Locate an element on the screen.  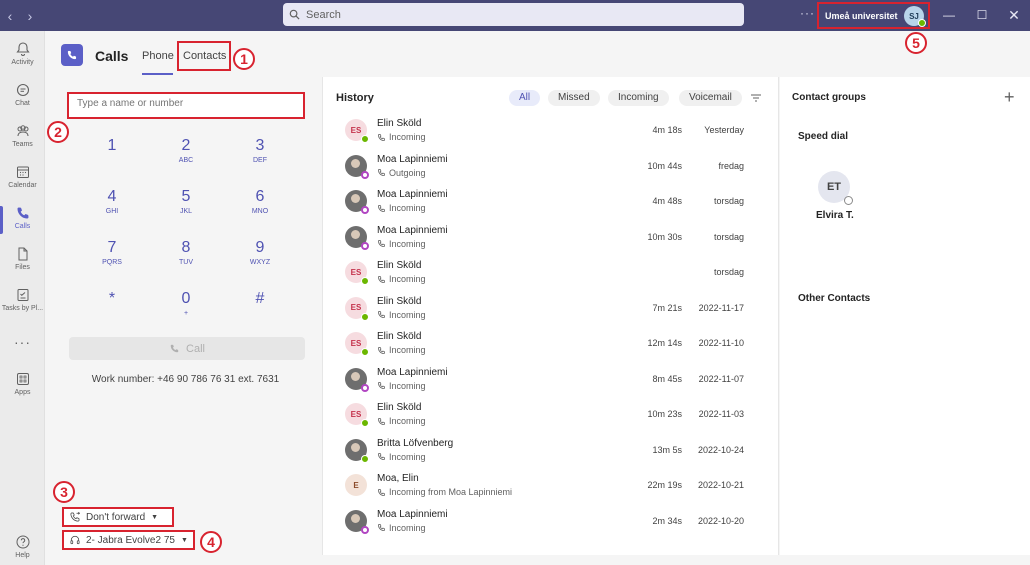
history-row: ES Elin Sköld Incoming 7m 21s 2022-11-17 is located at coordinates (550, 308).